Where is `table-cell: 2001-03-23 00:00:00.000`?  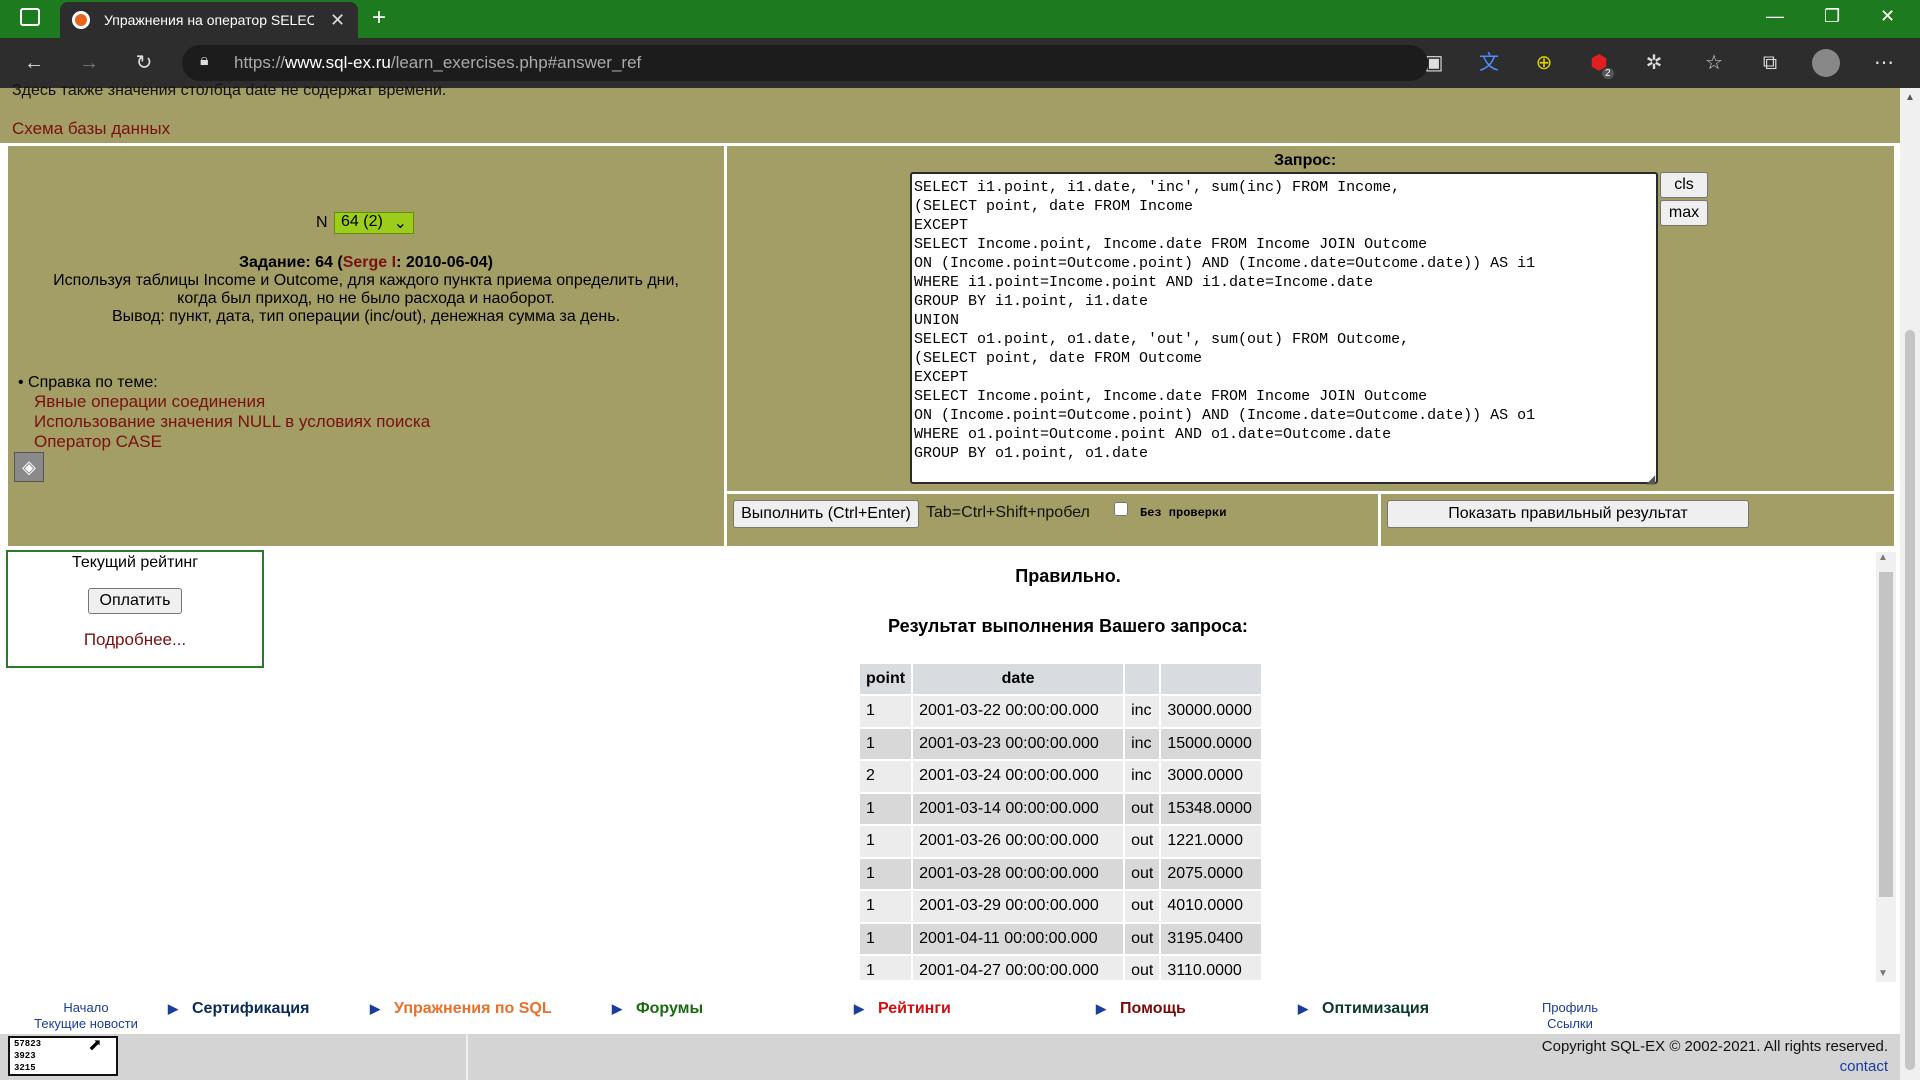 table-cell: 2001-03-23 00:00:00.000 is located at coordinates (1018, 743).